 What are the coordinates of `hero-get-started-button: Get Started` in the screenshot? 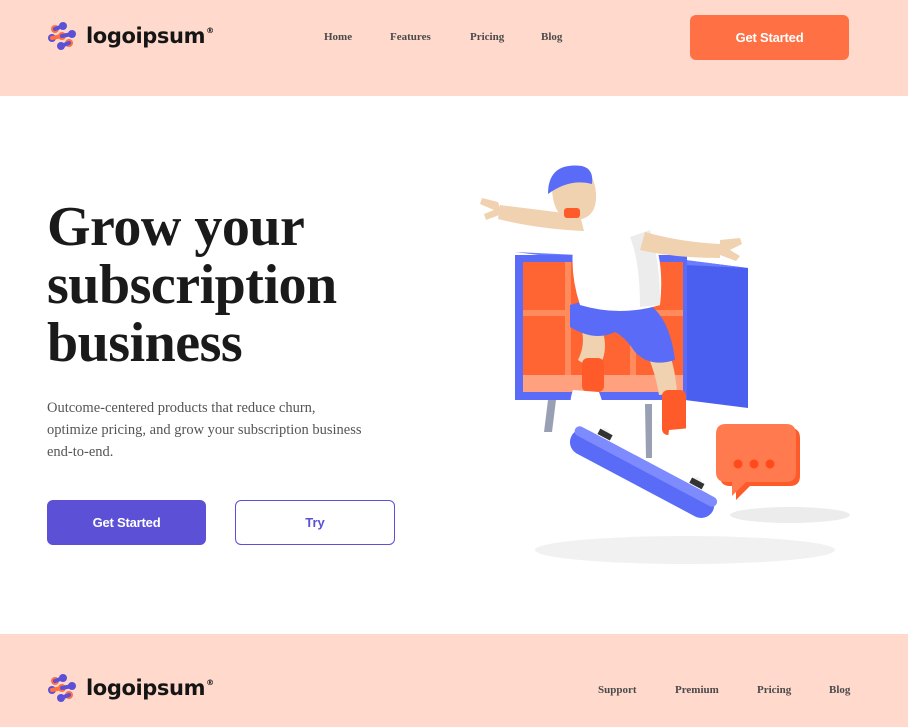 It's located at (126, 522).